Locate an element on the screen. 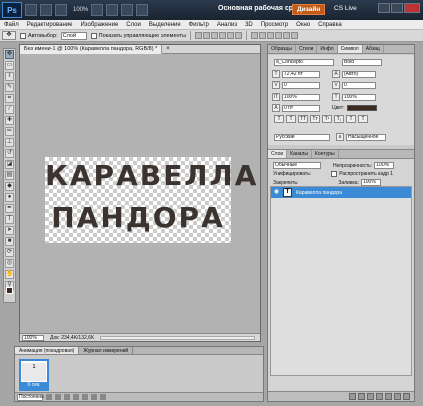 This screenshot has height=406, width=423. new-layer-icon is located at coordinates (397, 396).